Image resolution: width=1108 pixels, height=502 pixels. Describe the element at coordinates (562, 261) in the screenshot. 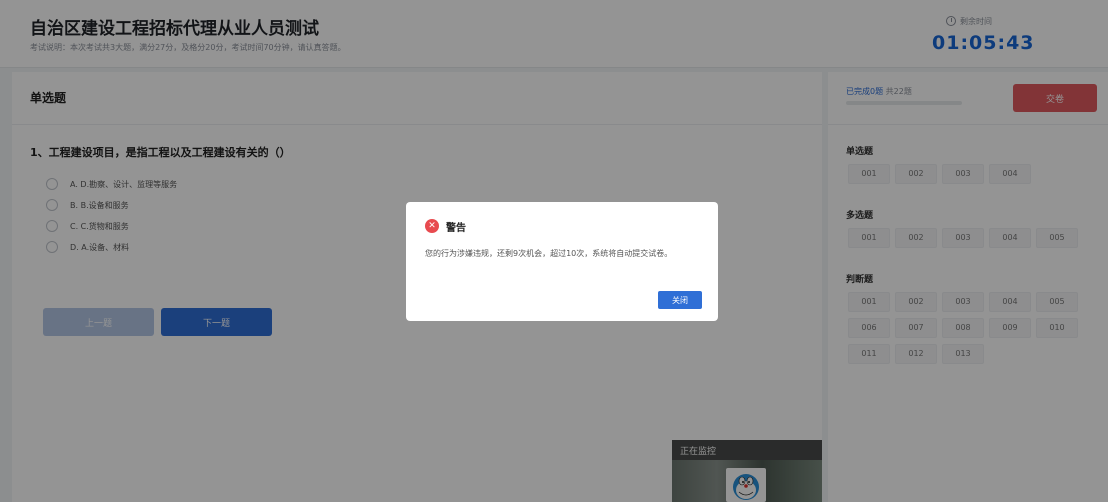

I see `warning-dialog: ✕ 警告 您的行为涉嫌违规，还剩9次机会，超过10次，系统将自动提交试卷。 关闭` at that location.